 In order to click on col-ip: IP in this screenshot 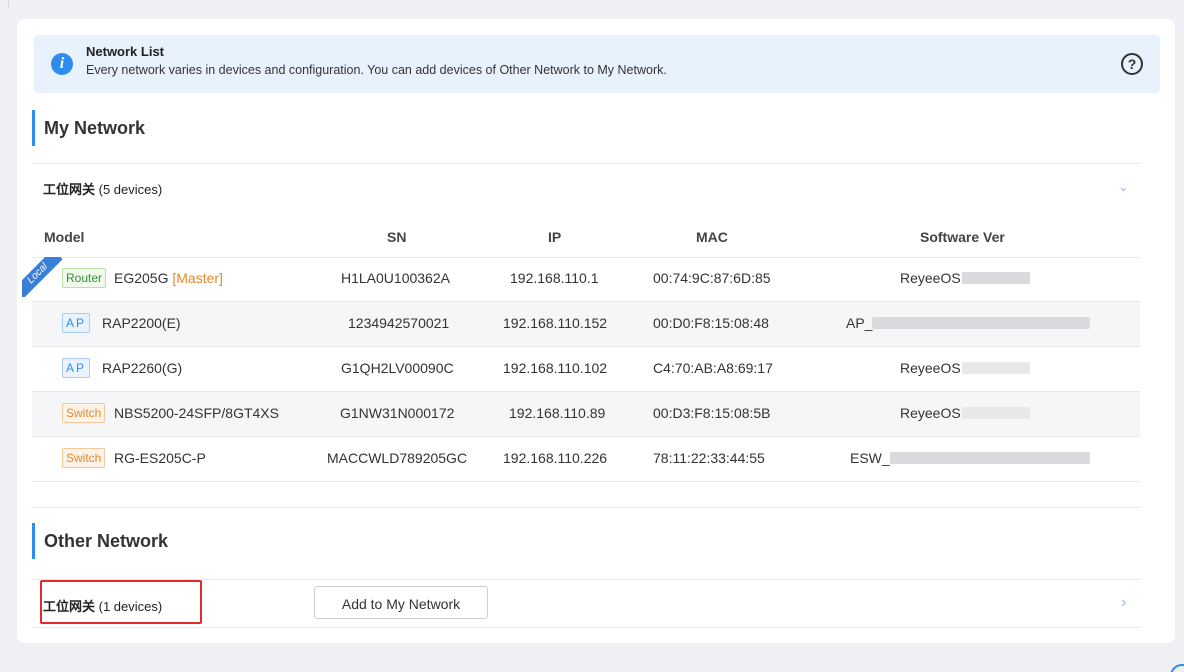, I will do `click(555, 237)`.